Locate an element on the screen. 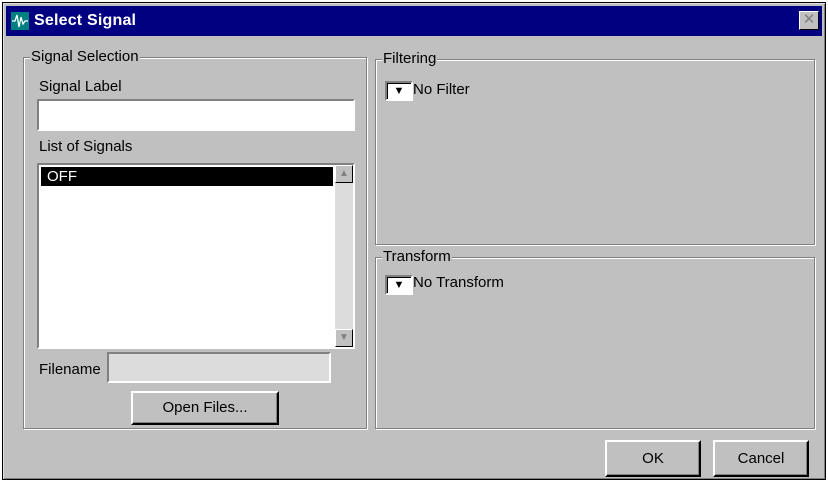 The image size is (828, 482). signal-label-input is located at coordinates (196, 115).